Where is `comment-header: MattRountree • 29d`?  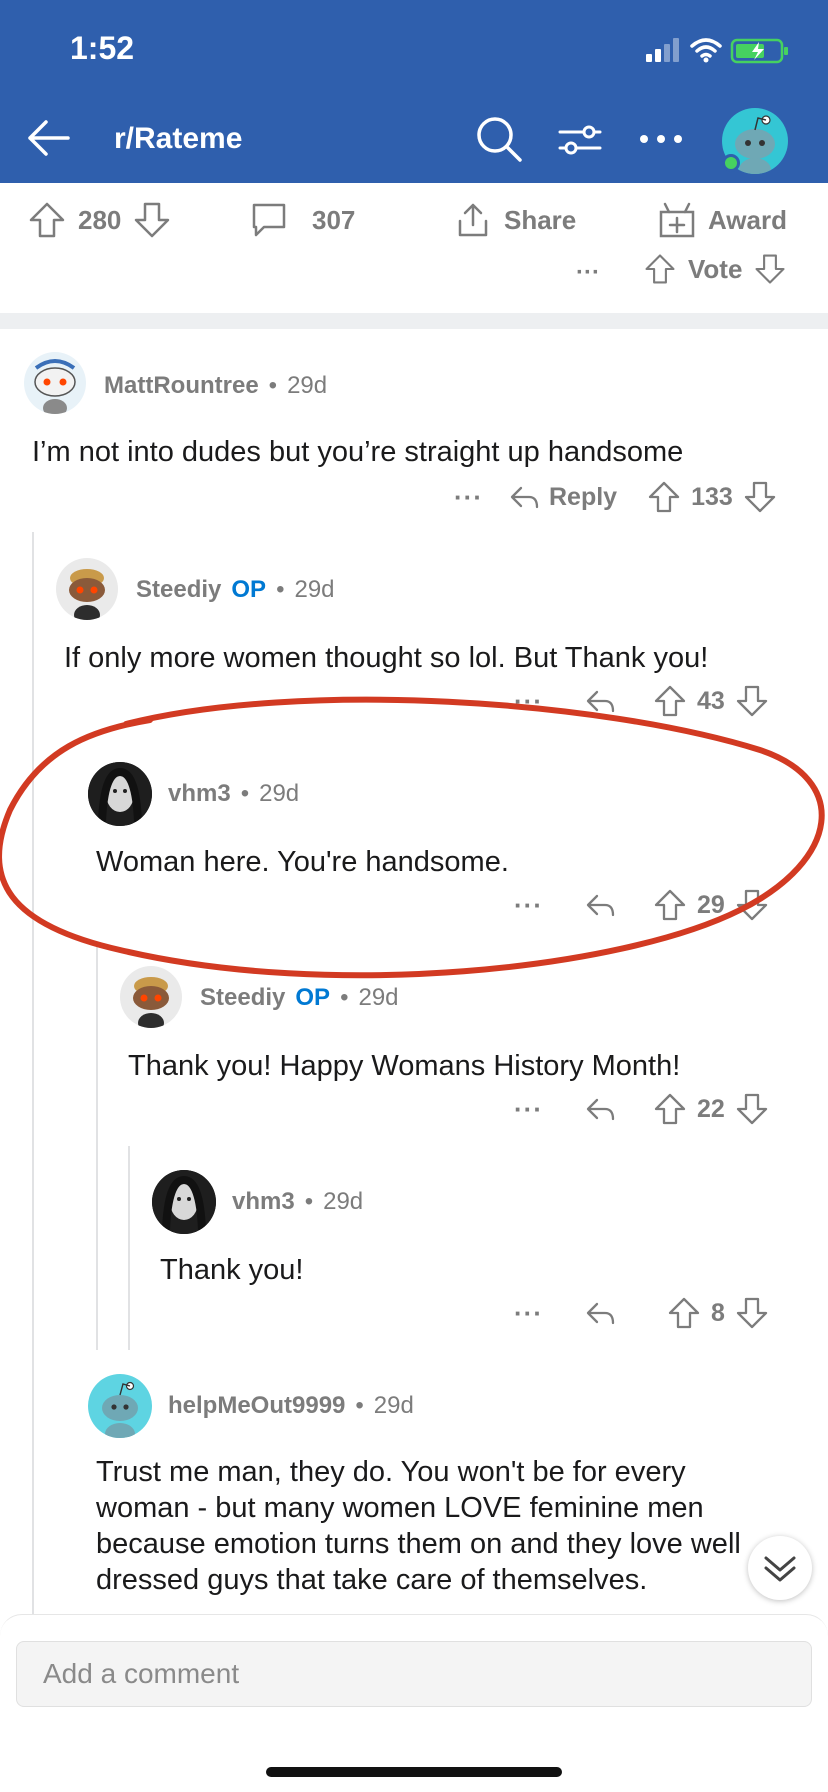
comment-header: MattRountree • 29d is located at coordinates (215, 386).